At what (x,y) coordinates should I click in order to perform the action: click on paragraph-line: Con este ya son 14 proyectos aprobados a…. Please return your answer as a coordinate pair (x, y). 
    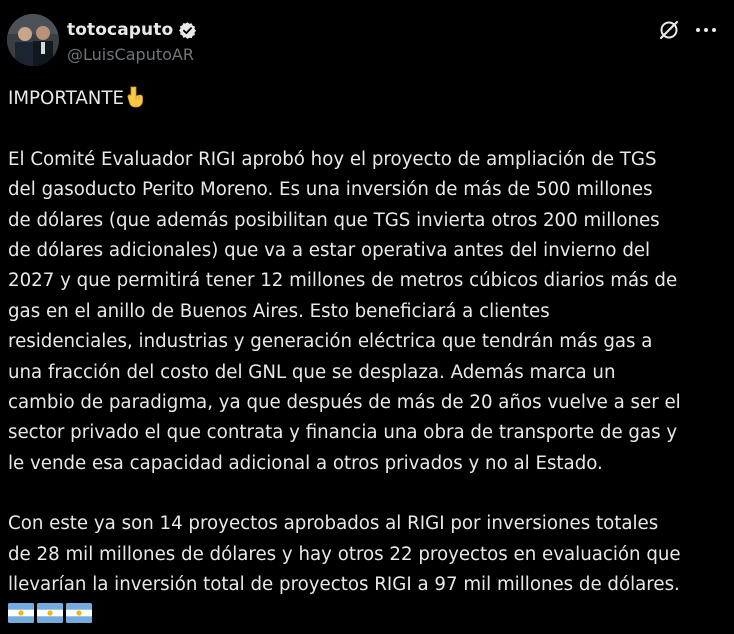
    Looking at the image, I should click on (333, 524).